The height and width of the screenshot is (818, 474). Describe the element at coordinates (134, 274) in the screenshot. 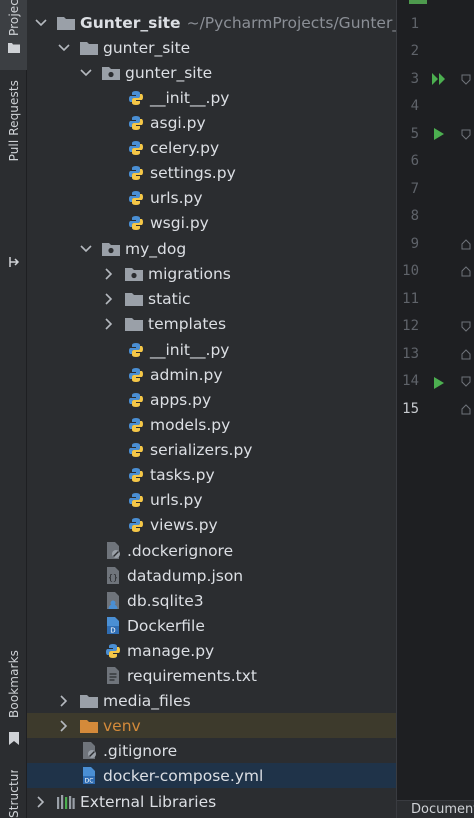

I see `package-folder-icon` at that location.